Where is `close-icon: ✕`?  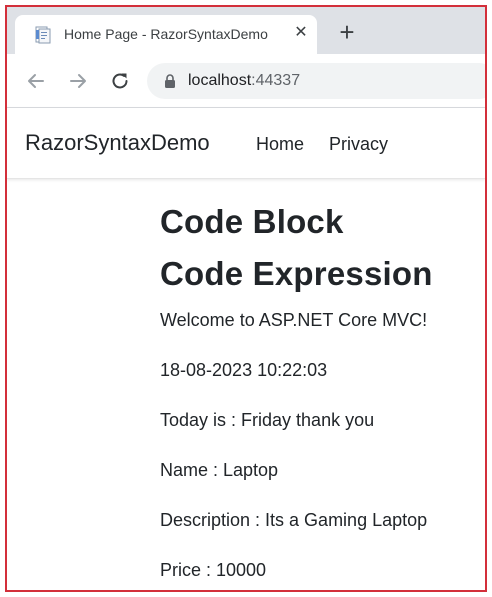
close-icon: ✕ is located at coordinates (301, 33).